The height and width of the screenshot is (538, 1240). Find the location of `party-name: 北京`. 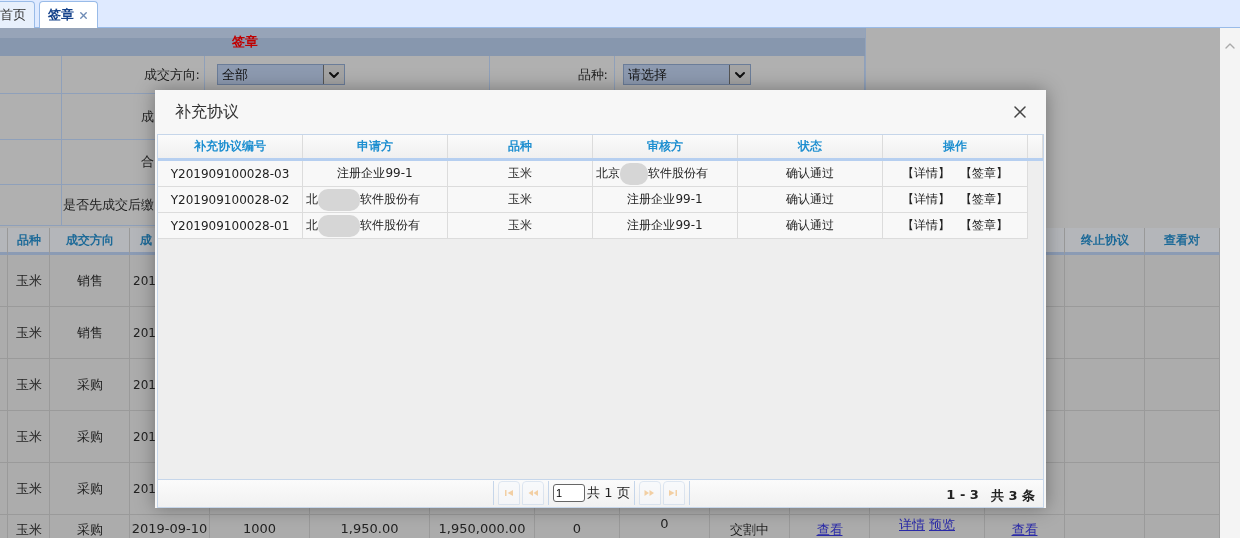

party-name: 北京 is located at coordinates (608, 173).